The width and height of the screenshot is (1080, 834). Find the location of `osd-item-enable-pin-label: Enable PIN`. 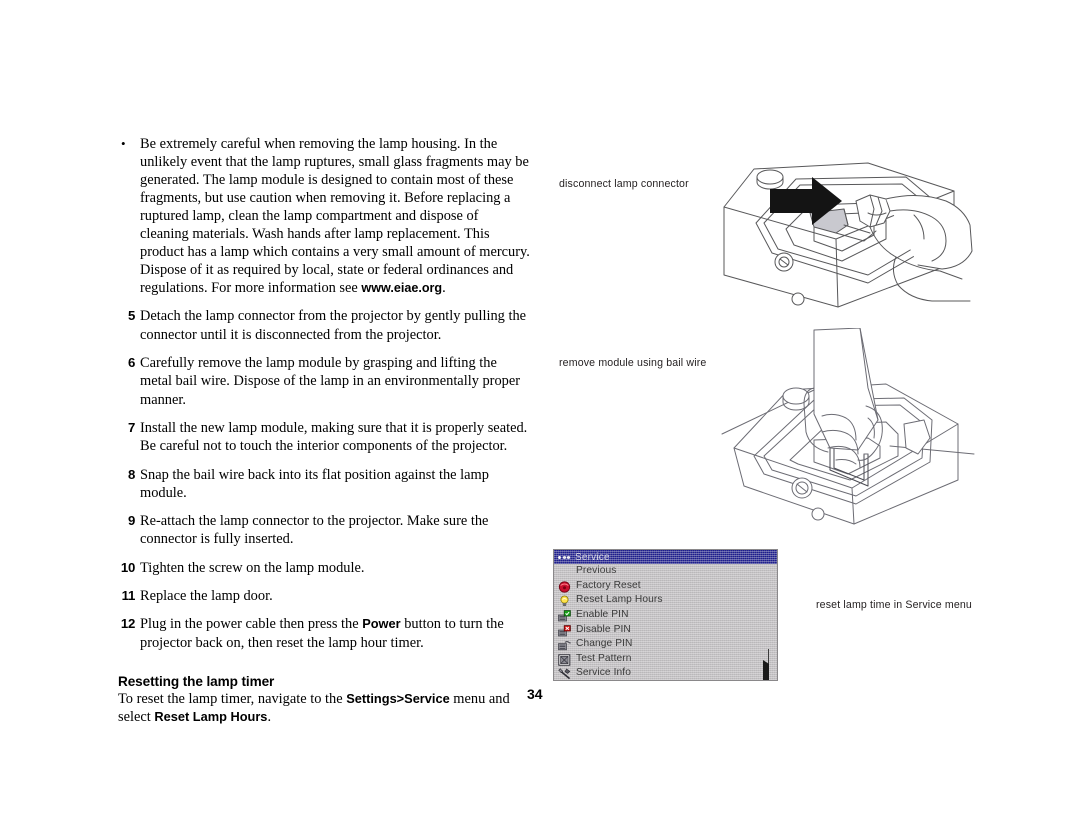

osd-item-enable-pin-label: Enable PIN is located at coordinates (602, 615).